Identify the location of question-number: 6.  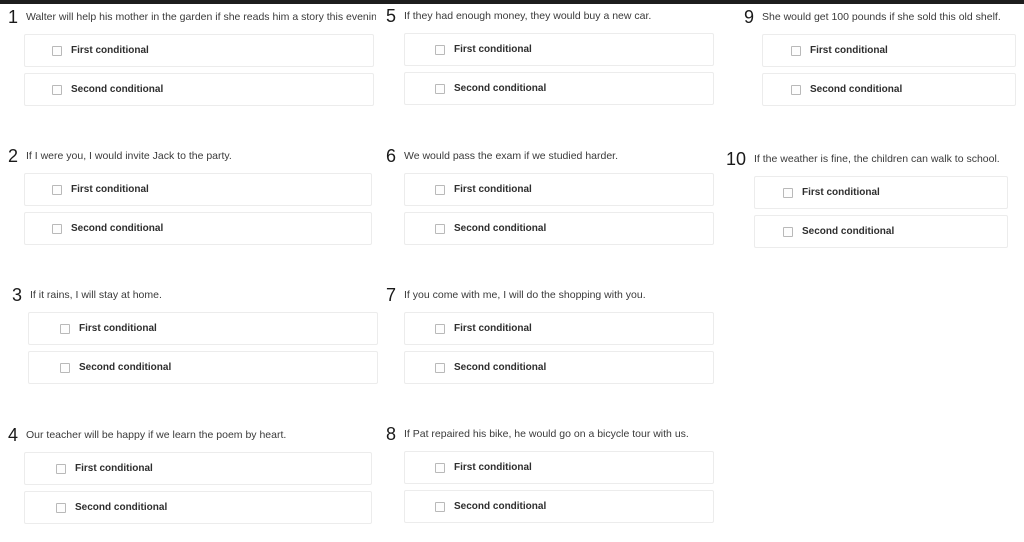
(390, 156).